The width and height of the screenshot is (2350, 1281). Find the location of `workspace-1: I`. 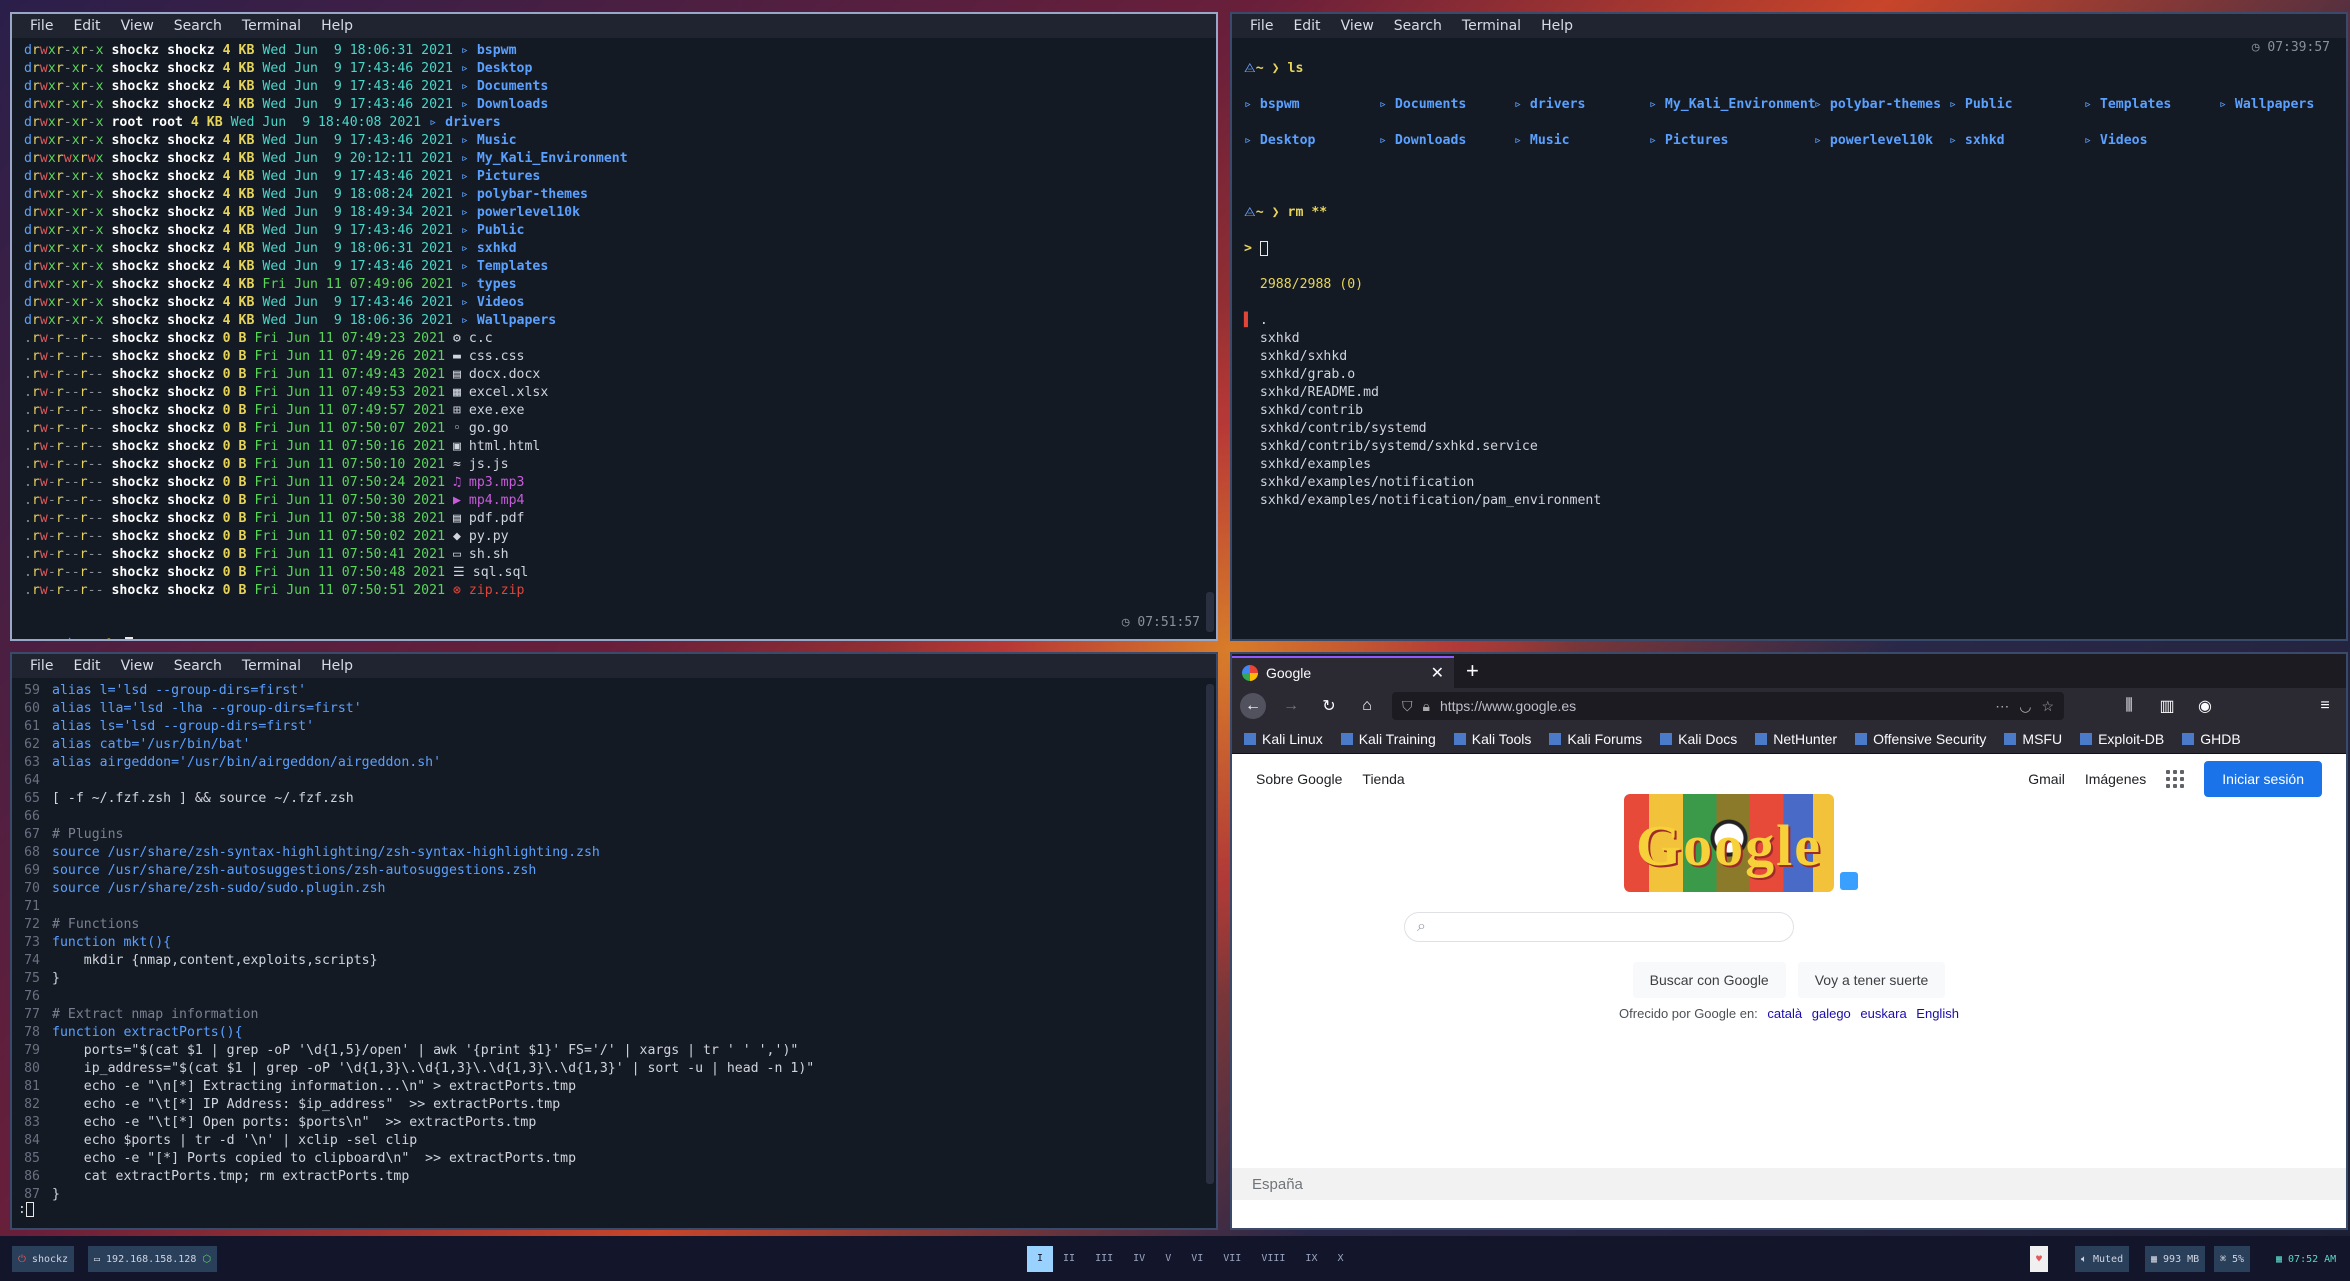

workspace-1: I is located at coordinates (1040, 1259).